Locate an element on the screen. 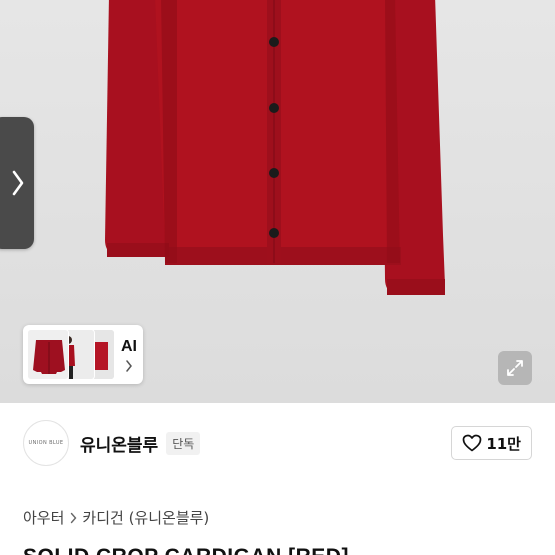  previous-image-button is located at coordinates (17, 183).